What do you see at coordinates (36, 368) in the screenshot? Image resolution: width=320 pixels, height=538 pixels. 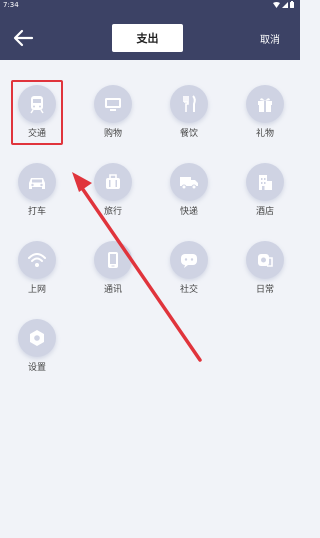 I see `category-label: 设置` at bounding box center [36, 368].